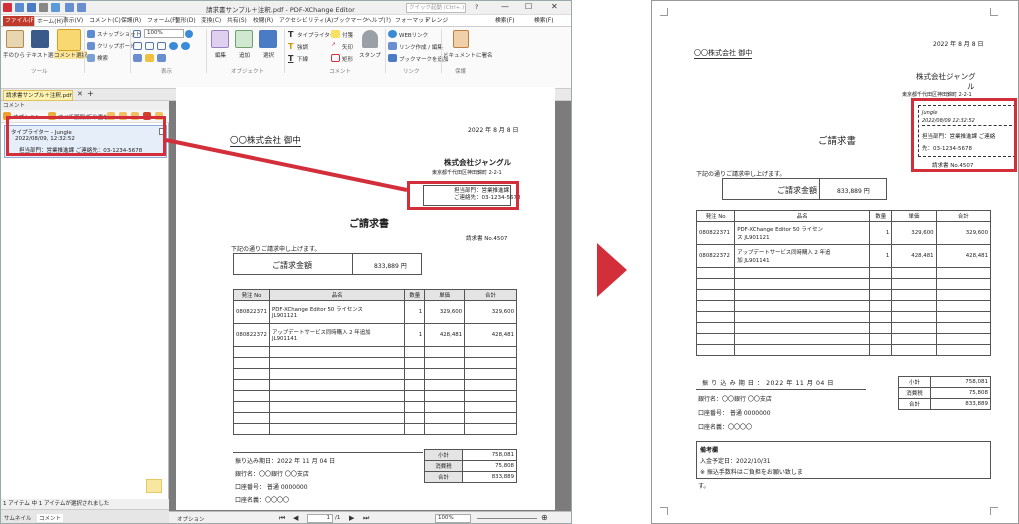  I want to click on email-icon, so click(55, 7).